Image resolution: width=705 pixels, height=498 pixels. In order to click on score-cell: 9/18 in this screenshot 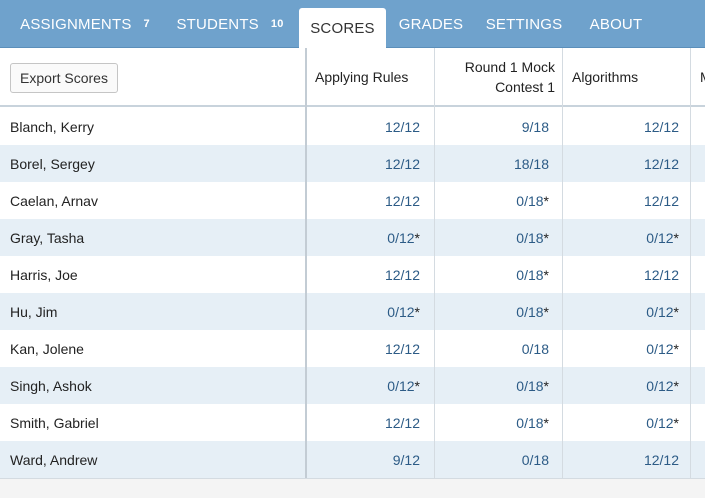, I will do `click(492, 126)`.